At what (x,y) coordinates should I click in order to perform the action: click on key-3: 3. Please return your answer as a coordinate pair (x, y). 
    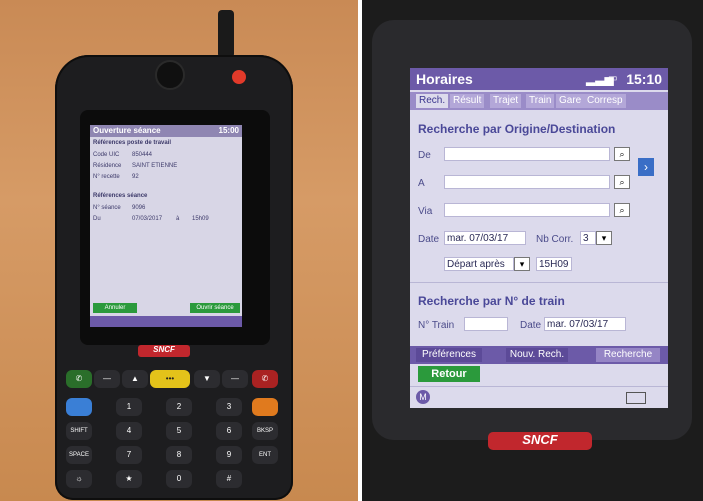
    Looking at the image, I should click on (229, 407).